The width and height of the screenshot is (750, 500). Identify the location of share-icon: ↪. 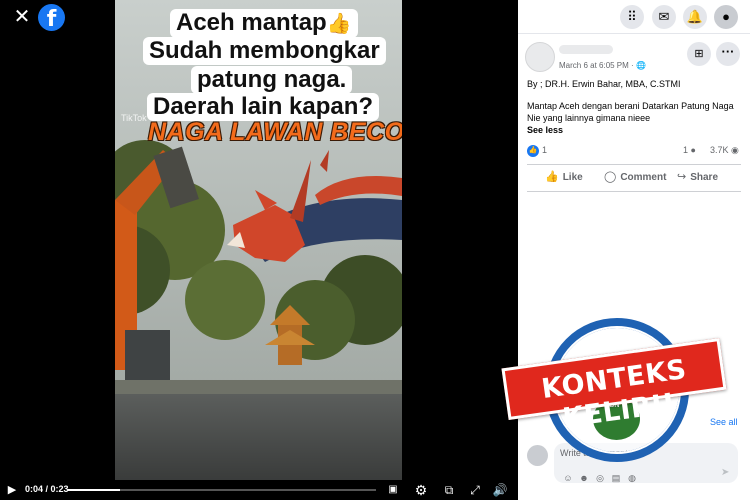
(682, 177).